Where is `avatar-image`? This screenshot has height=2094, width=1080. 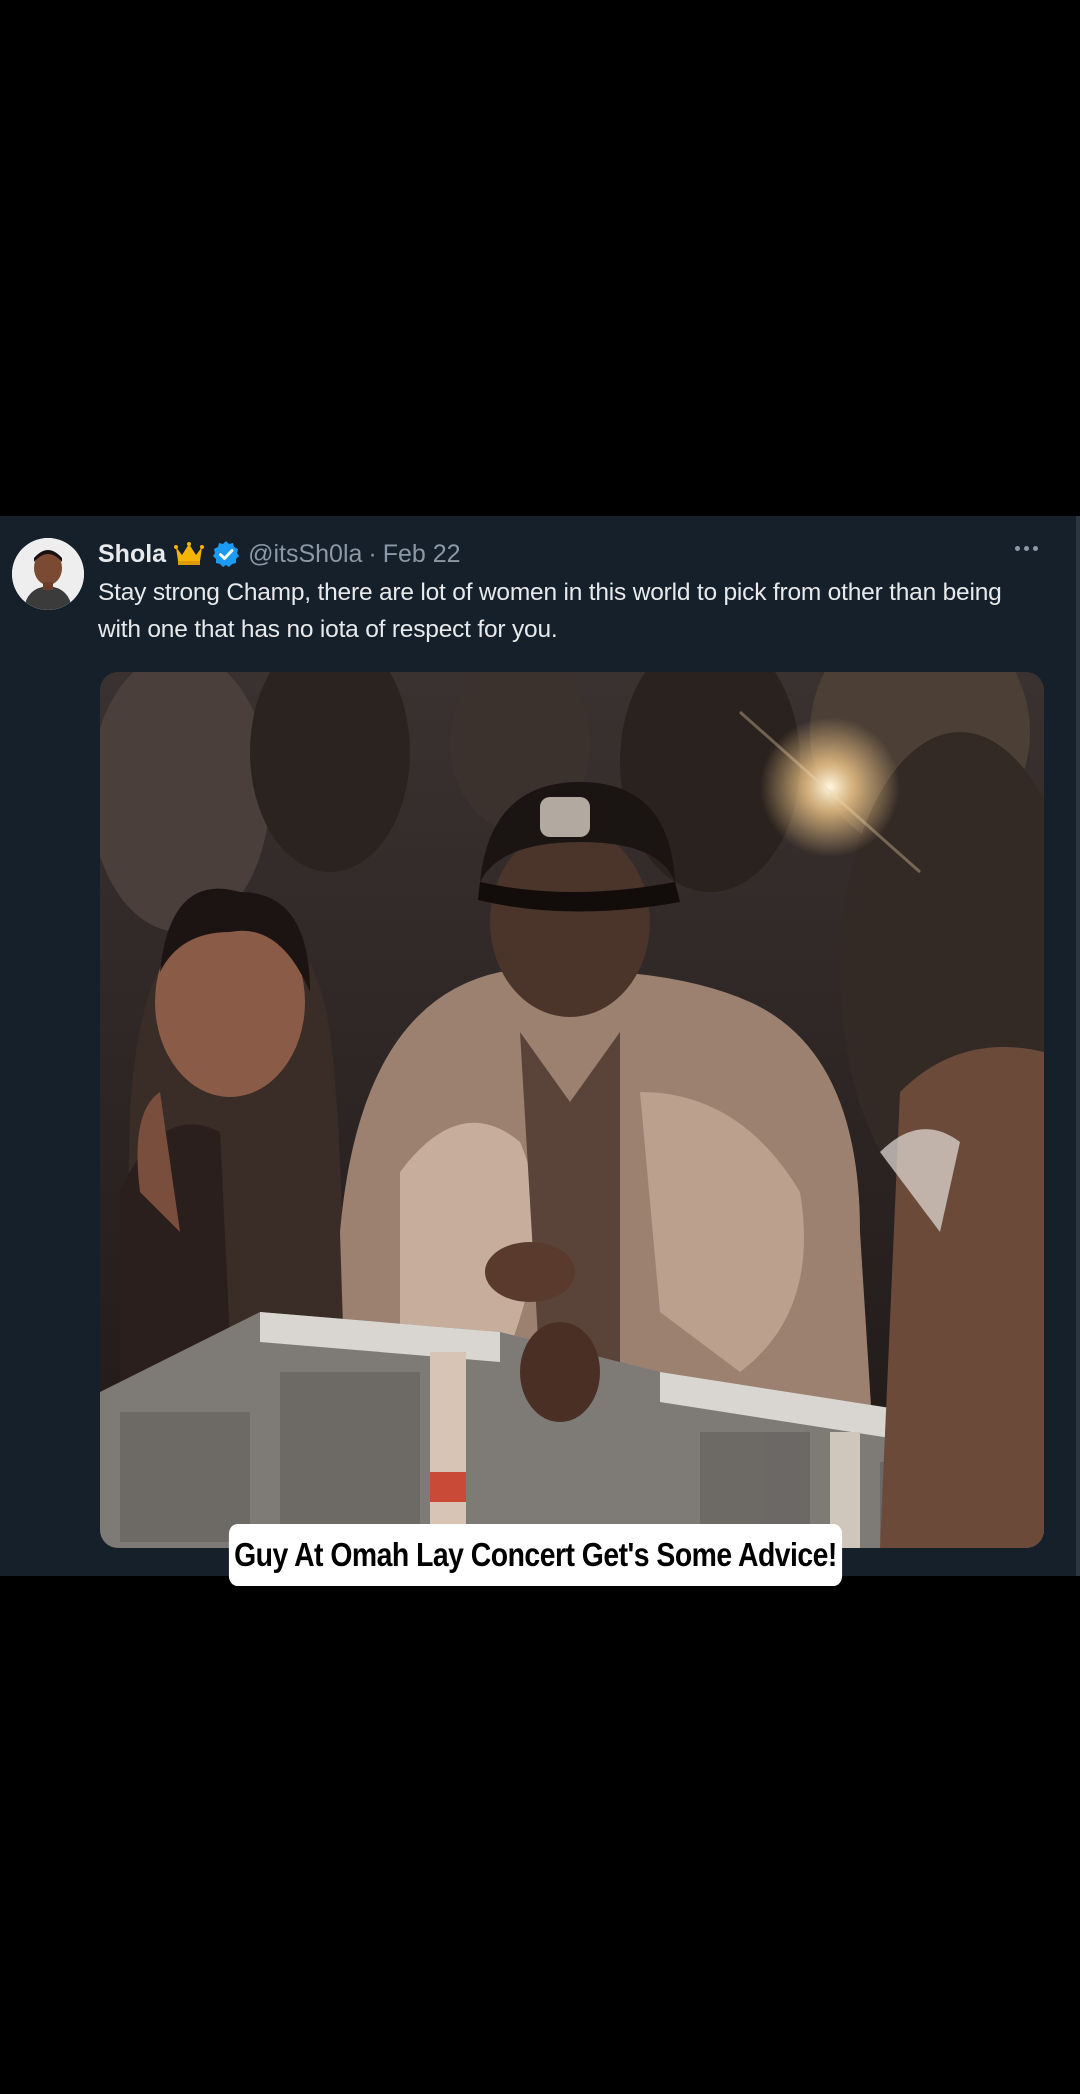 avatar-image is located at coordinates (48, 574).